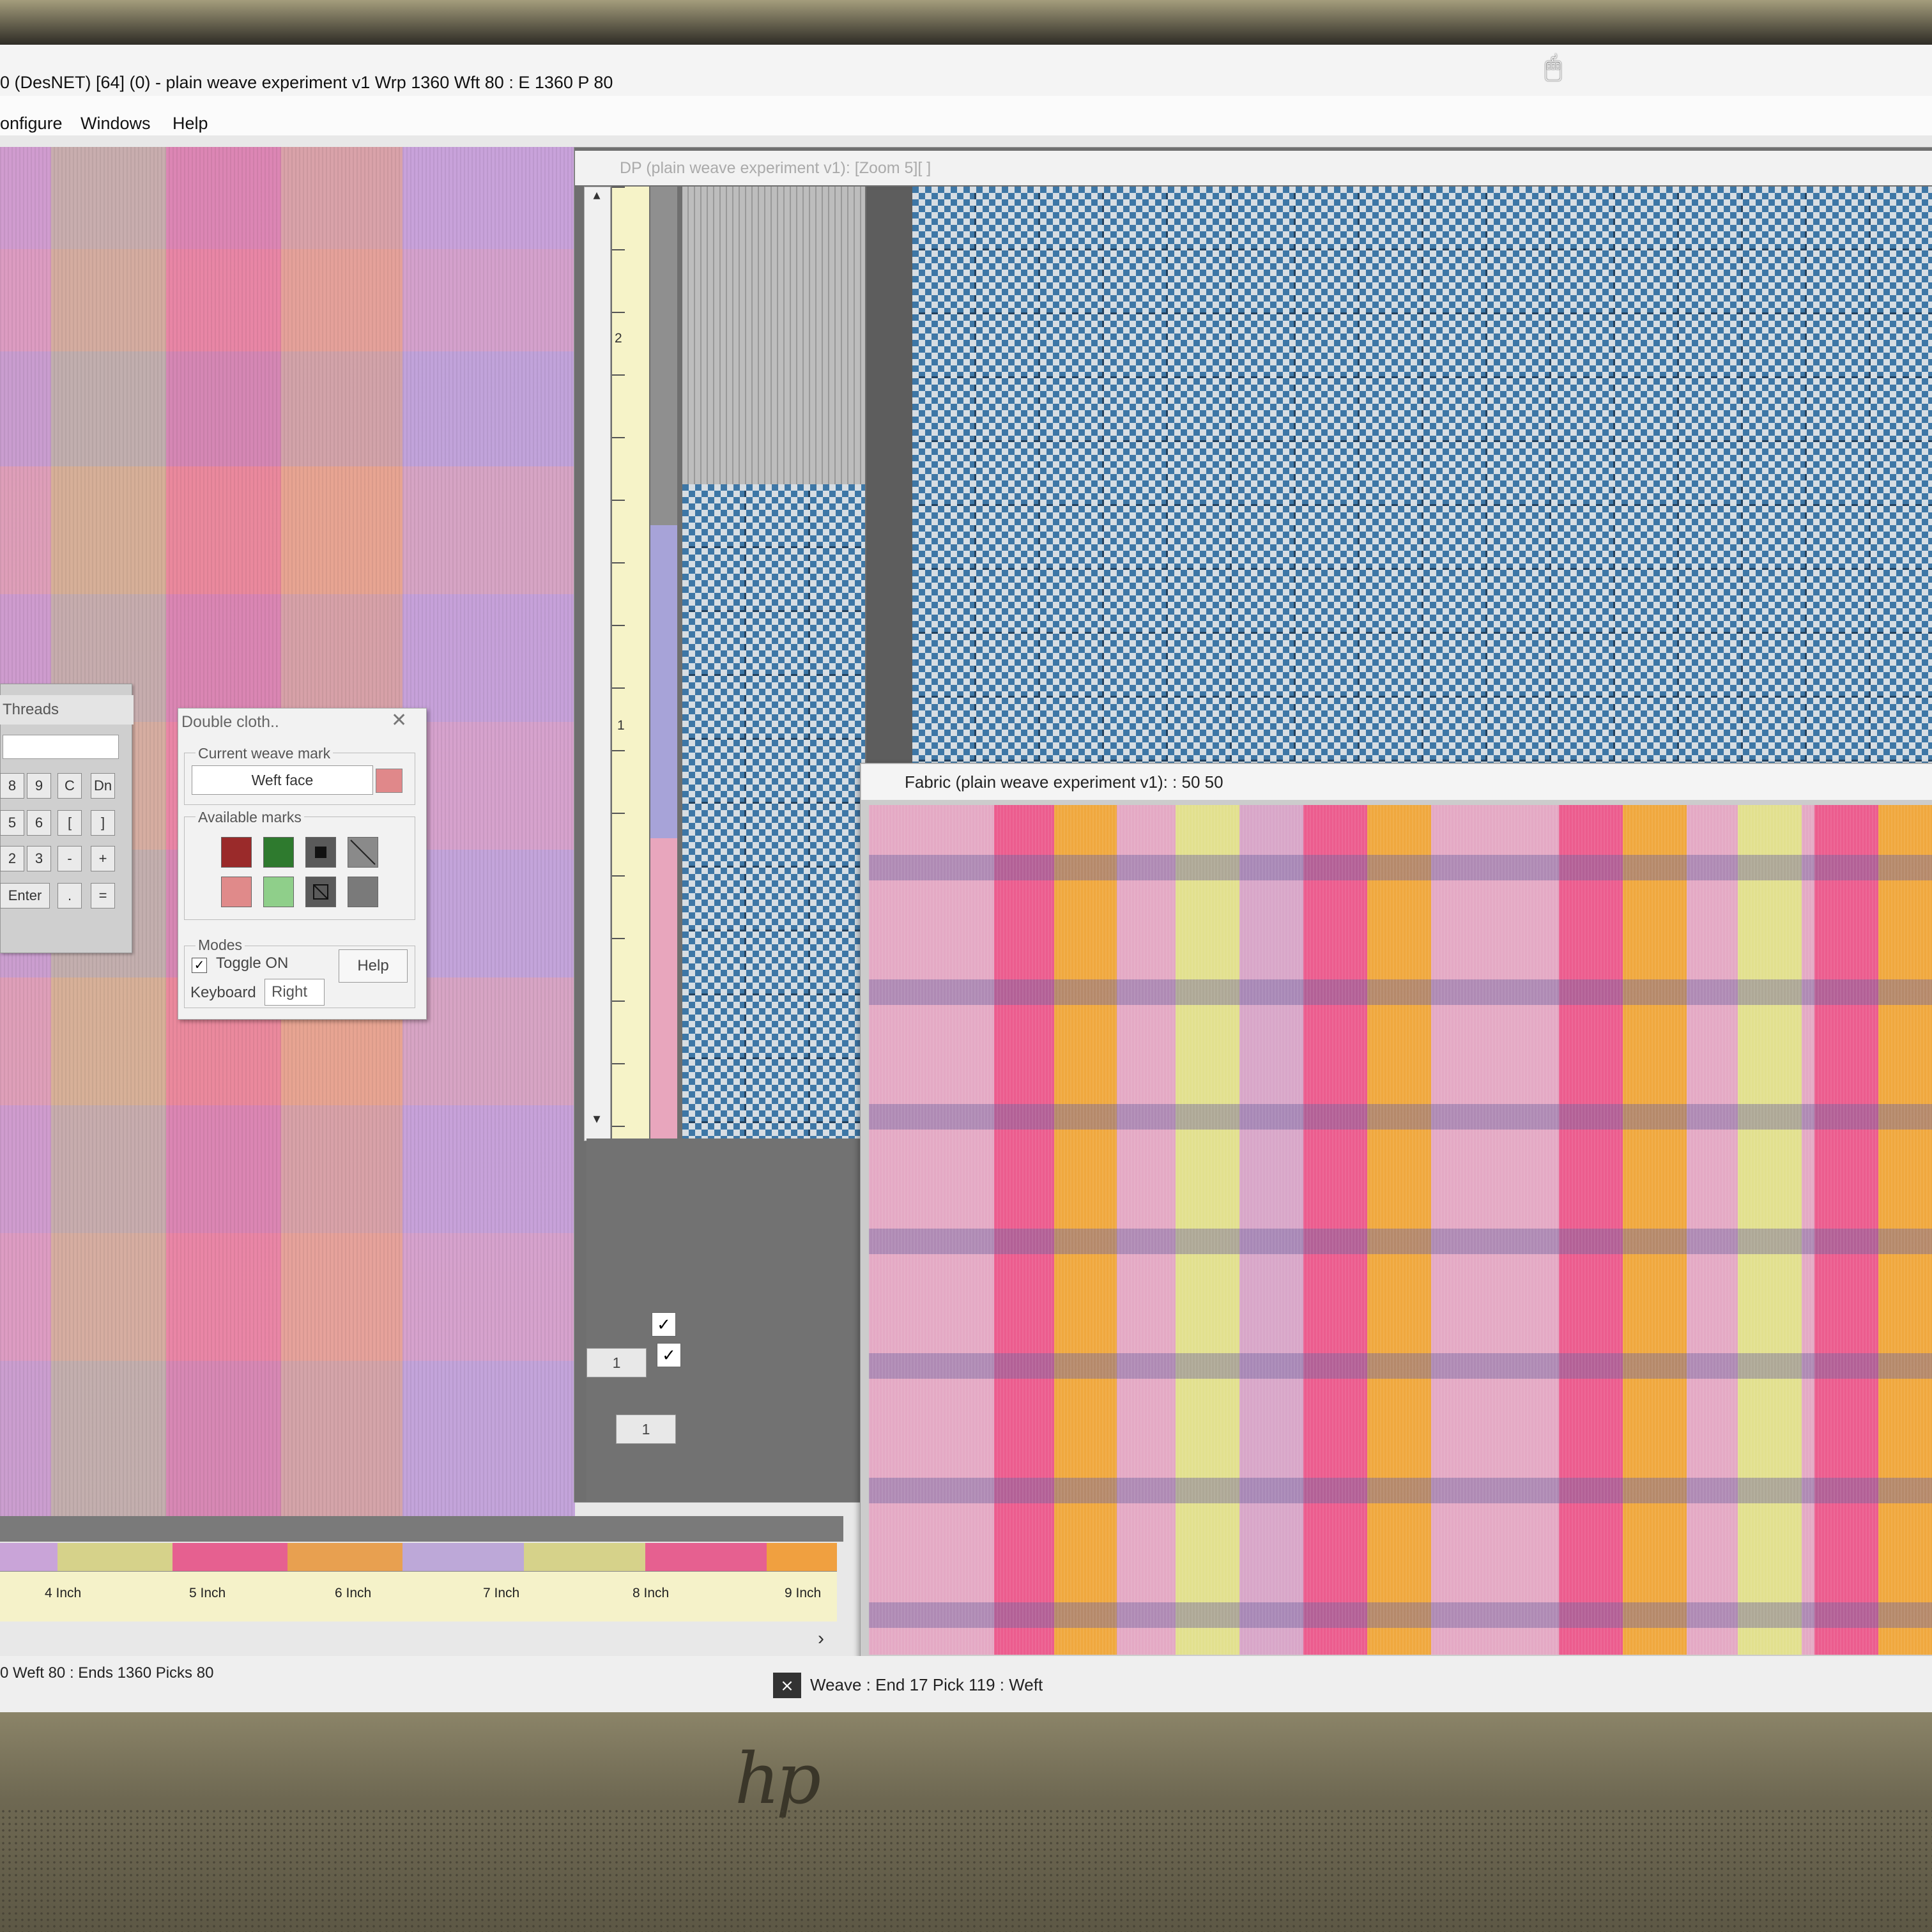 This screenshot has width=1932, height=1932. What do you see at coordinates (61, 747) in the screenshot?
I see `threads-input` at bounding box center [61, 747].